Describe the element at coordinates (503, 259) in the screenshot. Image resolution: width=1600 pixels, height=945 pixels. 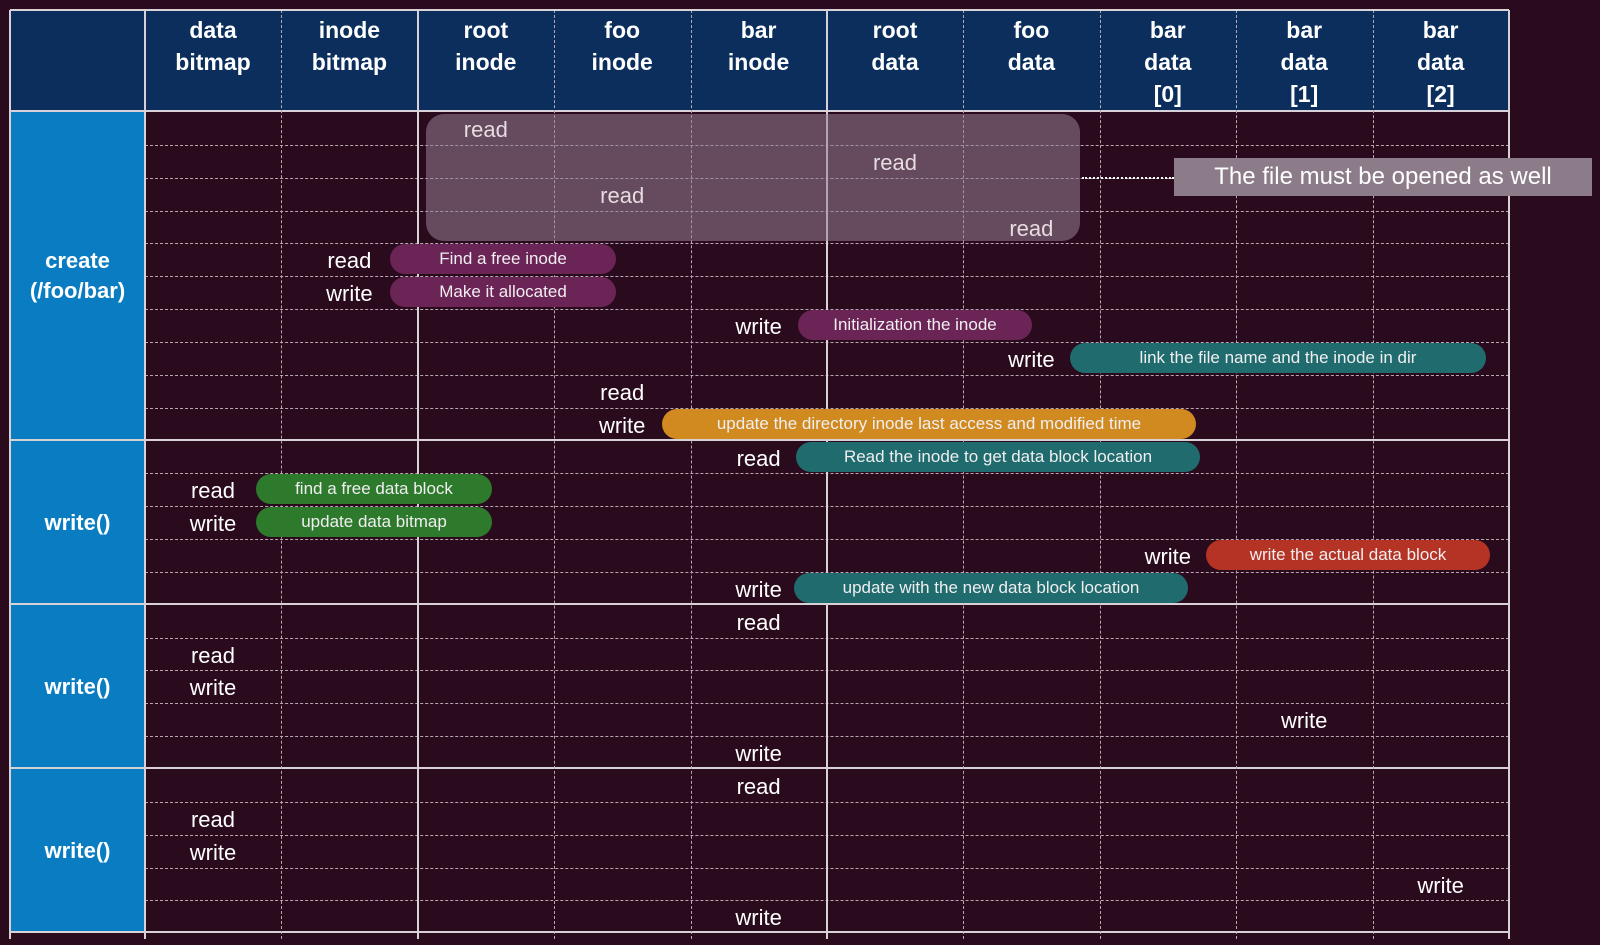
I see `annotation-pill: Find a free inode` at that location.